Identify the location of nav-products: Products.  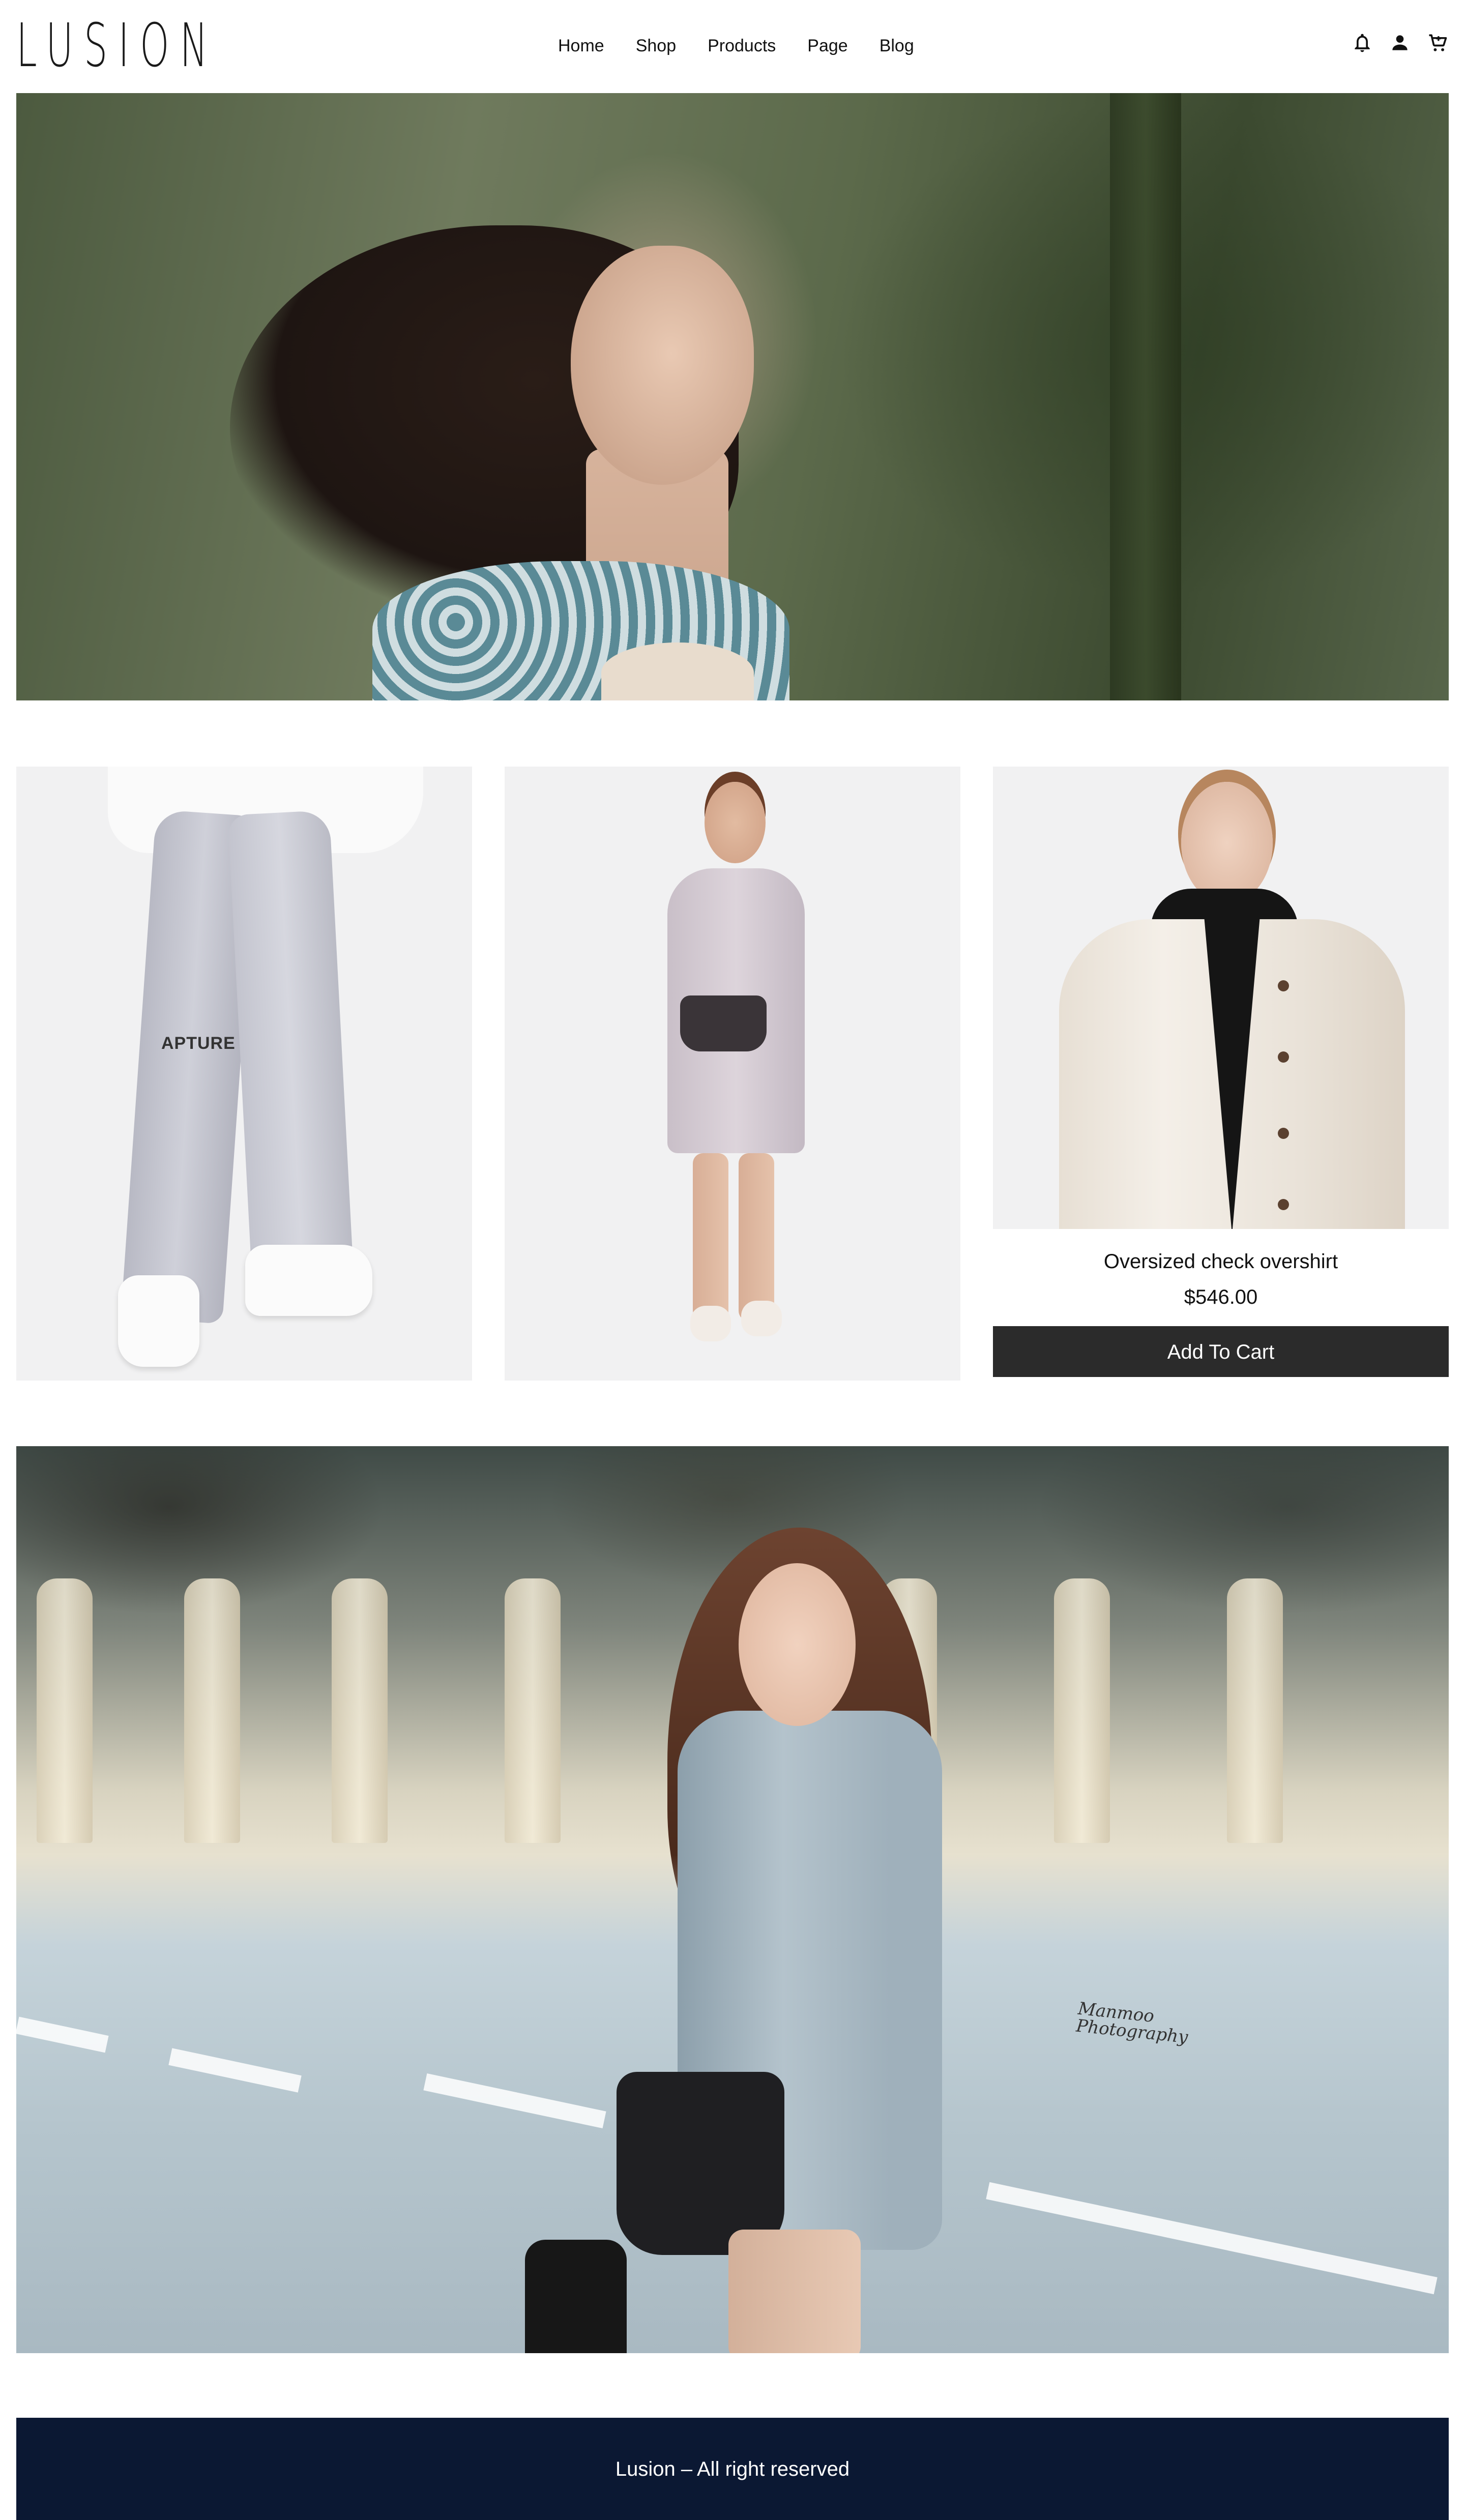
(742, 46).